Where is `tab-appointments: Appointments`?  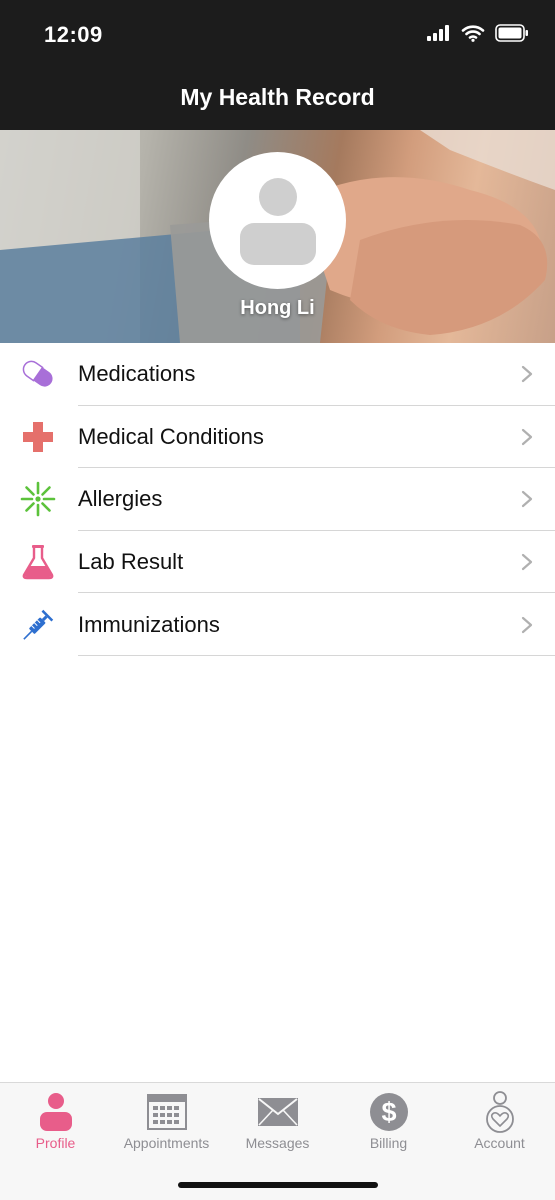
tab-appointments: Appointments is located at coordinates (166, 1122).